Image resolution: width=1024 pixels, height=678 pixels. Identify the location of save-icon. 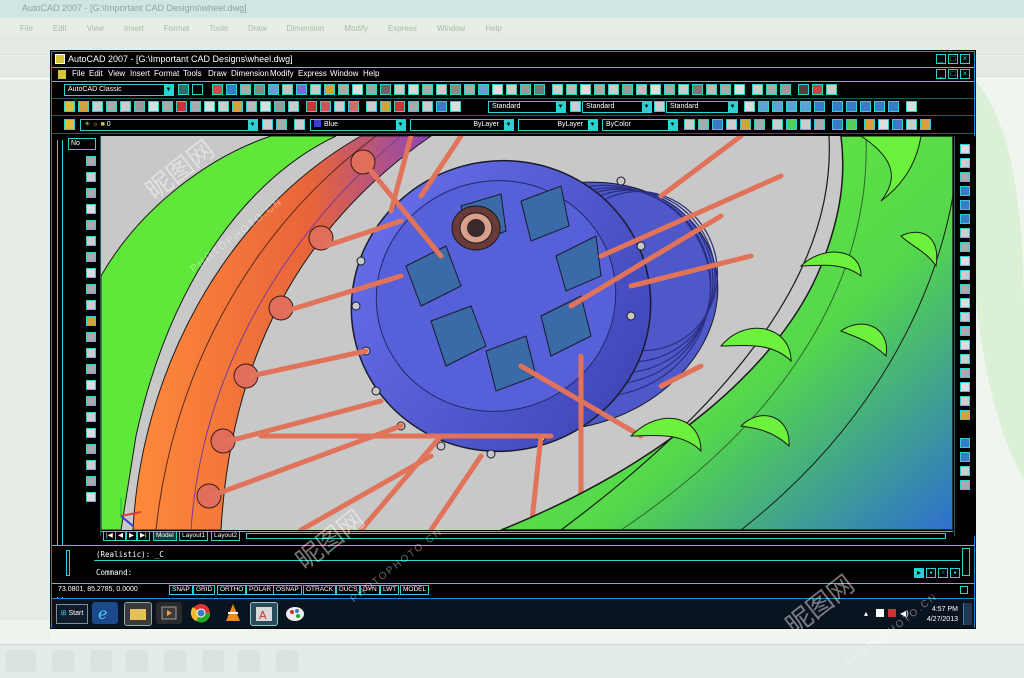
(245, 89).